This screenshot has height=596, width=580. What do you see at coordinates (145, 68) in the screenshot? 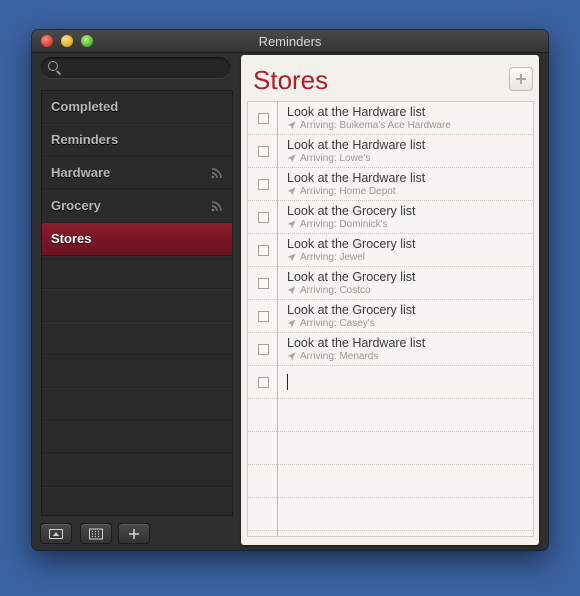
I see `search-input` at bounding box center [145, 68].